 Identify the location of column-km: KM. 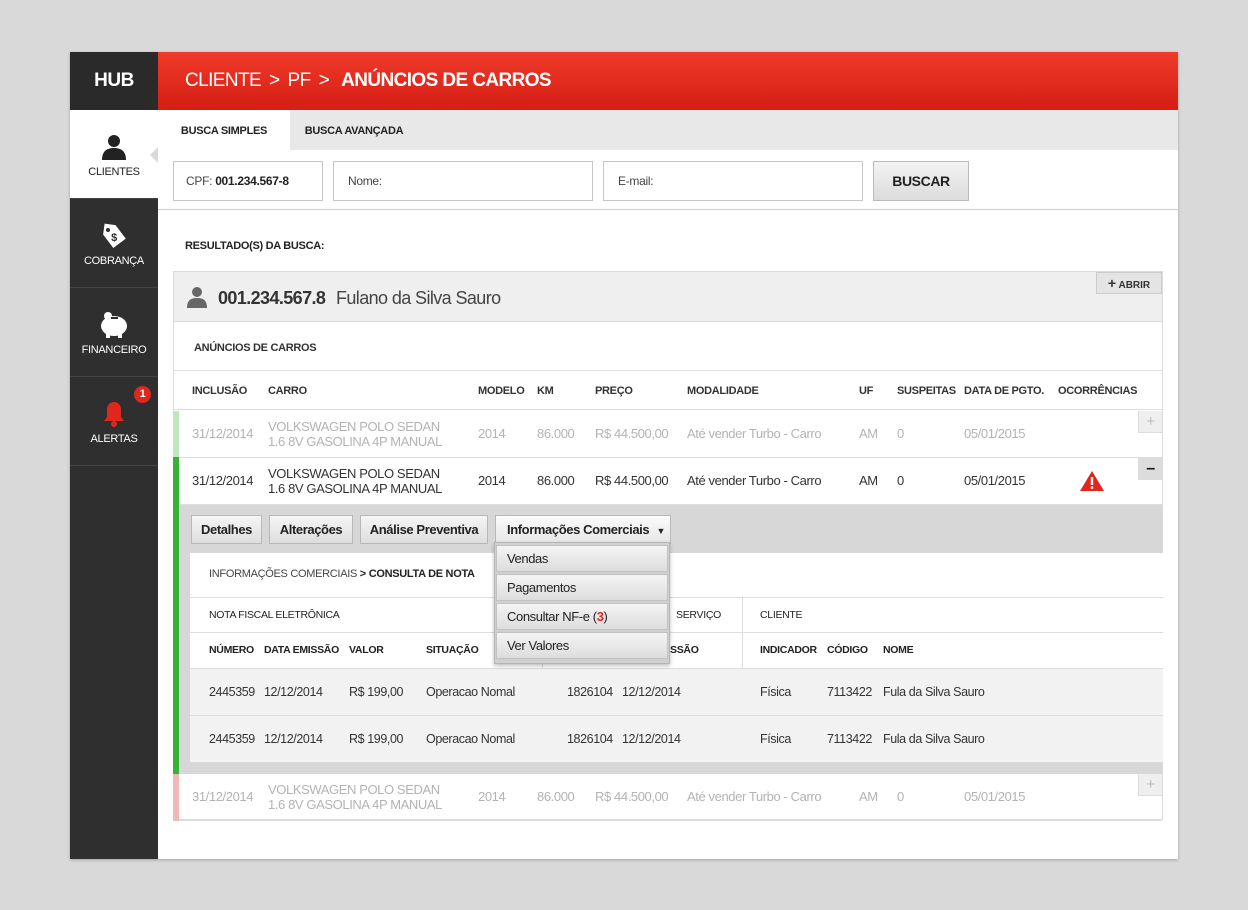
(545, 391).